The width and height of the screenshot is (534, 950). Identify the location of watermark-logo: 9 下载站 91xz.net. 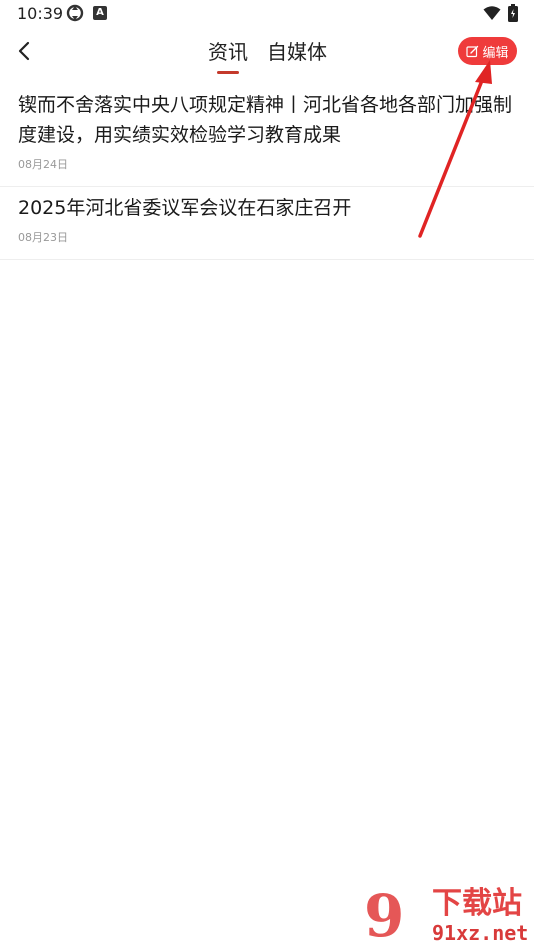
(444, 916).